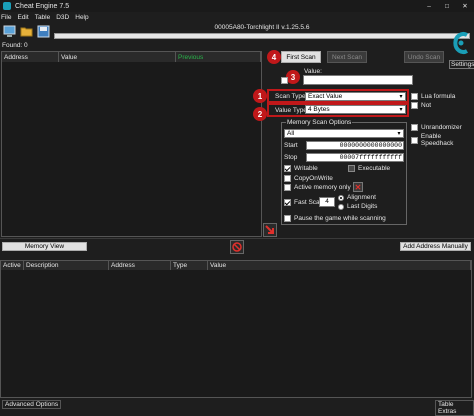 The image size is (474, 416). Describe the element at coordinates (426, 105) in the screenshot. I see `not-label: Not` at that location.